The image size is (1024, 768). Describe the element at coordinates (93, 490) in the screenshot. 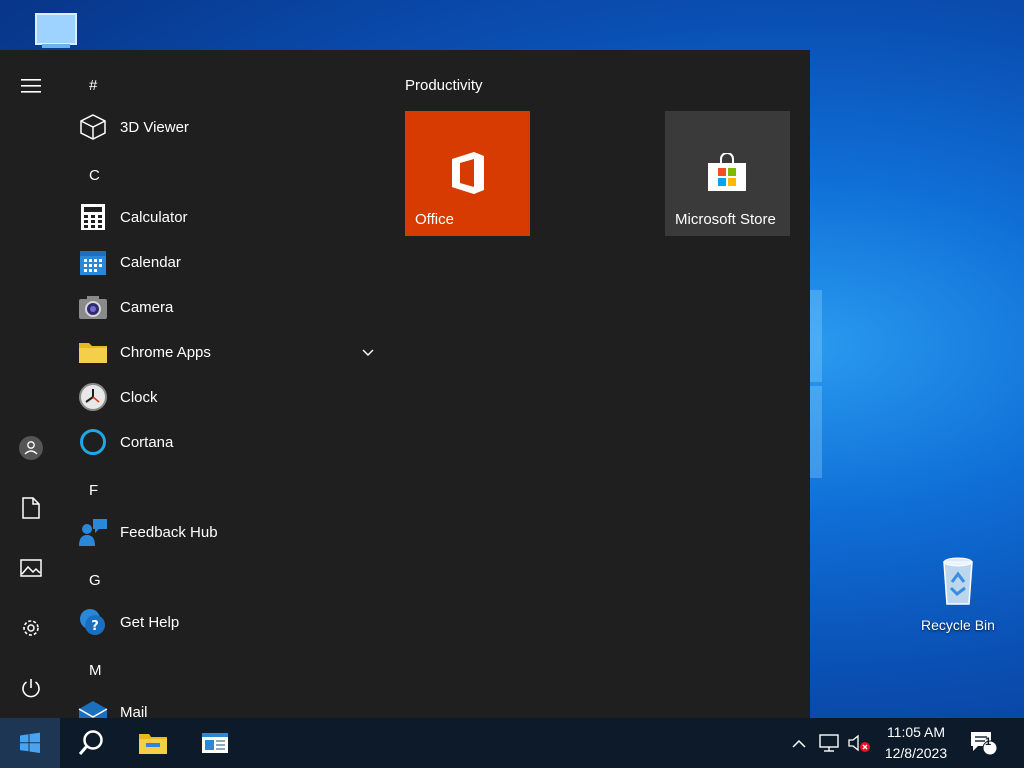

I see `section-header-f: F` at that location.